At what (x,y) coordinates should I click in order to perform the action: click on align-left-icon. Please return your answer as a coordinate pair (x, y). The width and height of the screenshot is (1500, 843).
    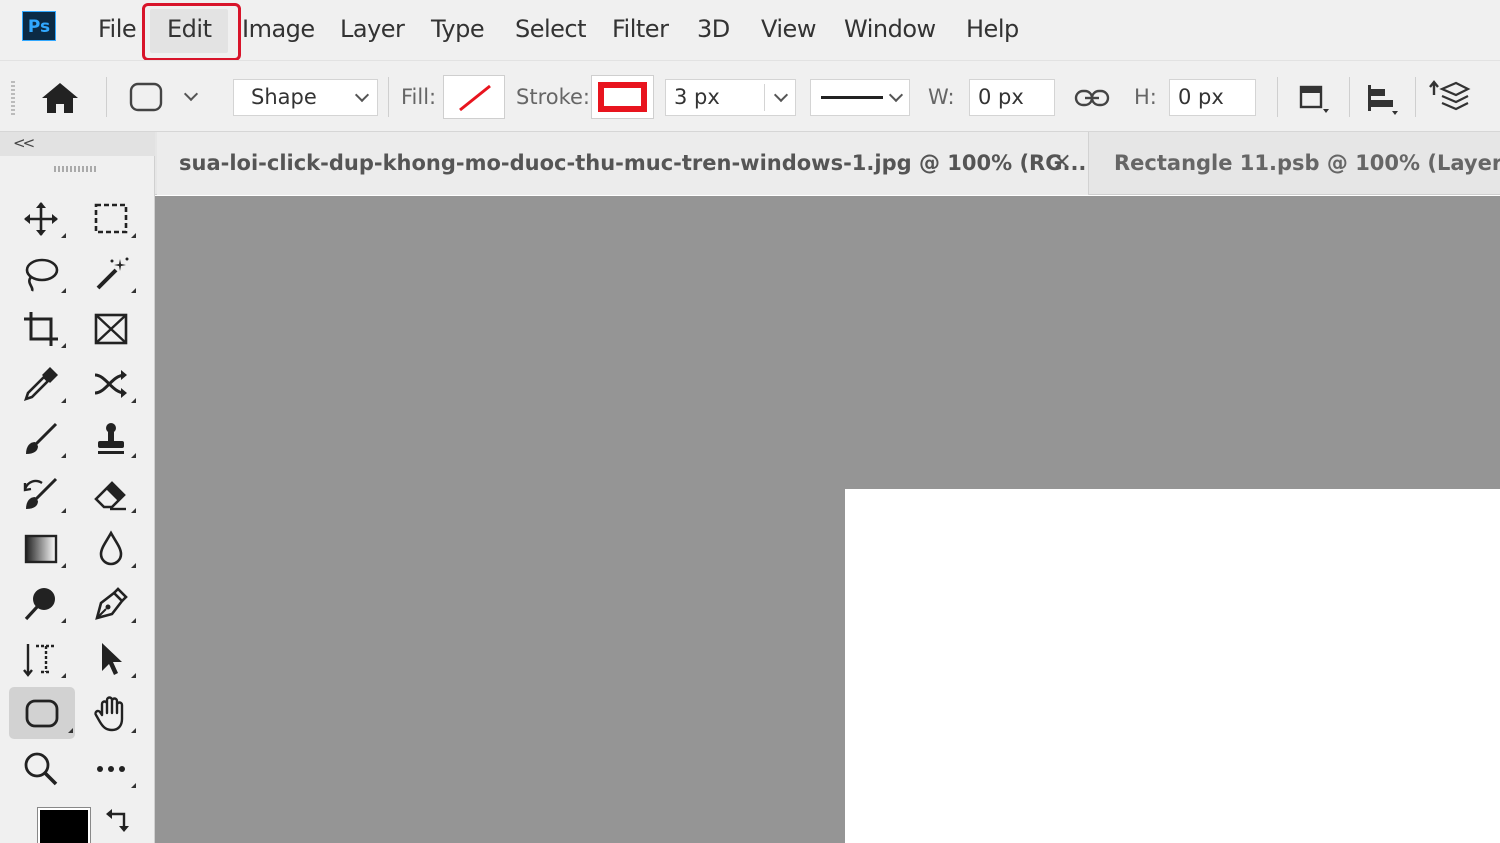
    Looking at the image, I should click on (1383, 100).